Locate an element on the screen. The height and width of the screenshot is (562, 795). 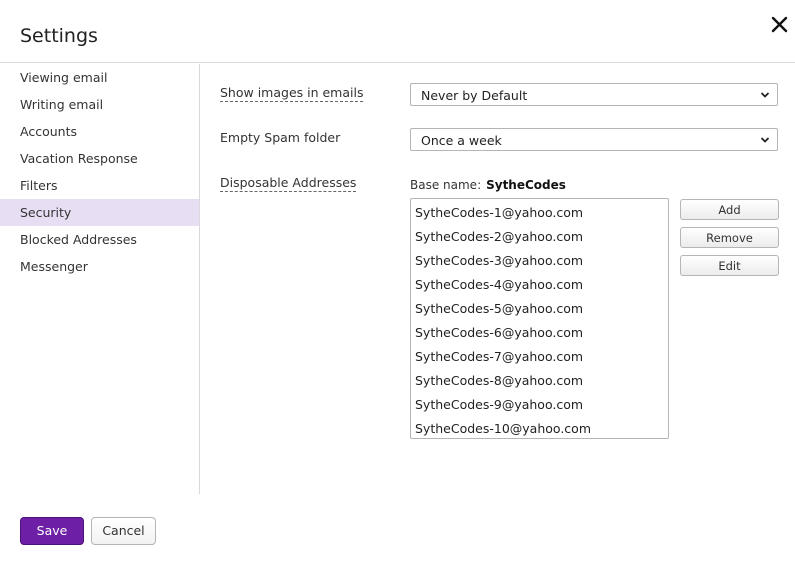
list-item: SytheCodes-4@yahoo.com is located at coordinates (499, 285).